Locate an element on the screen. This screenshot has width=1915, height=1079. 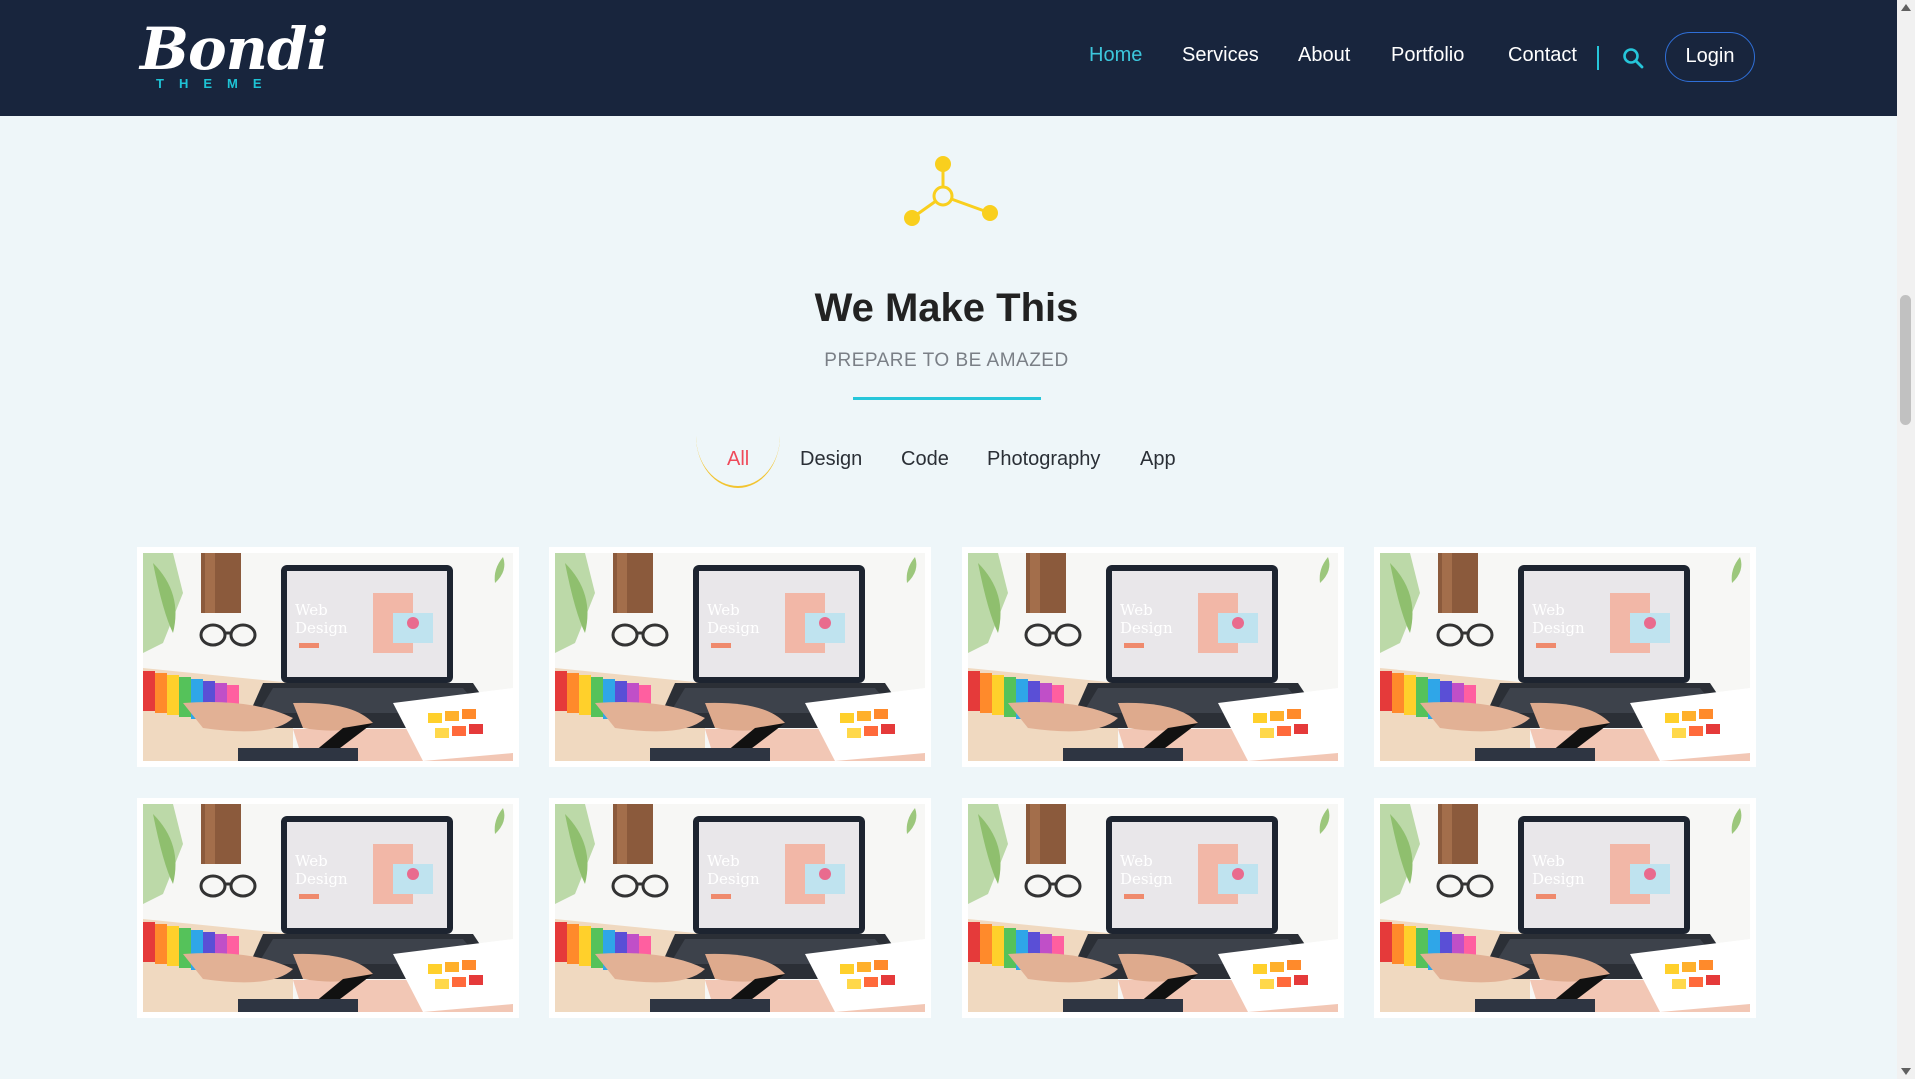
nav-link-contact: Contact is located at coordinates (1542, 55).